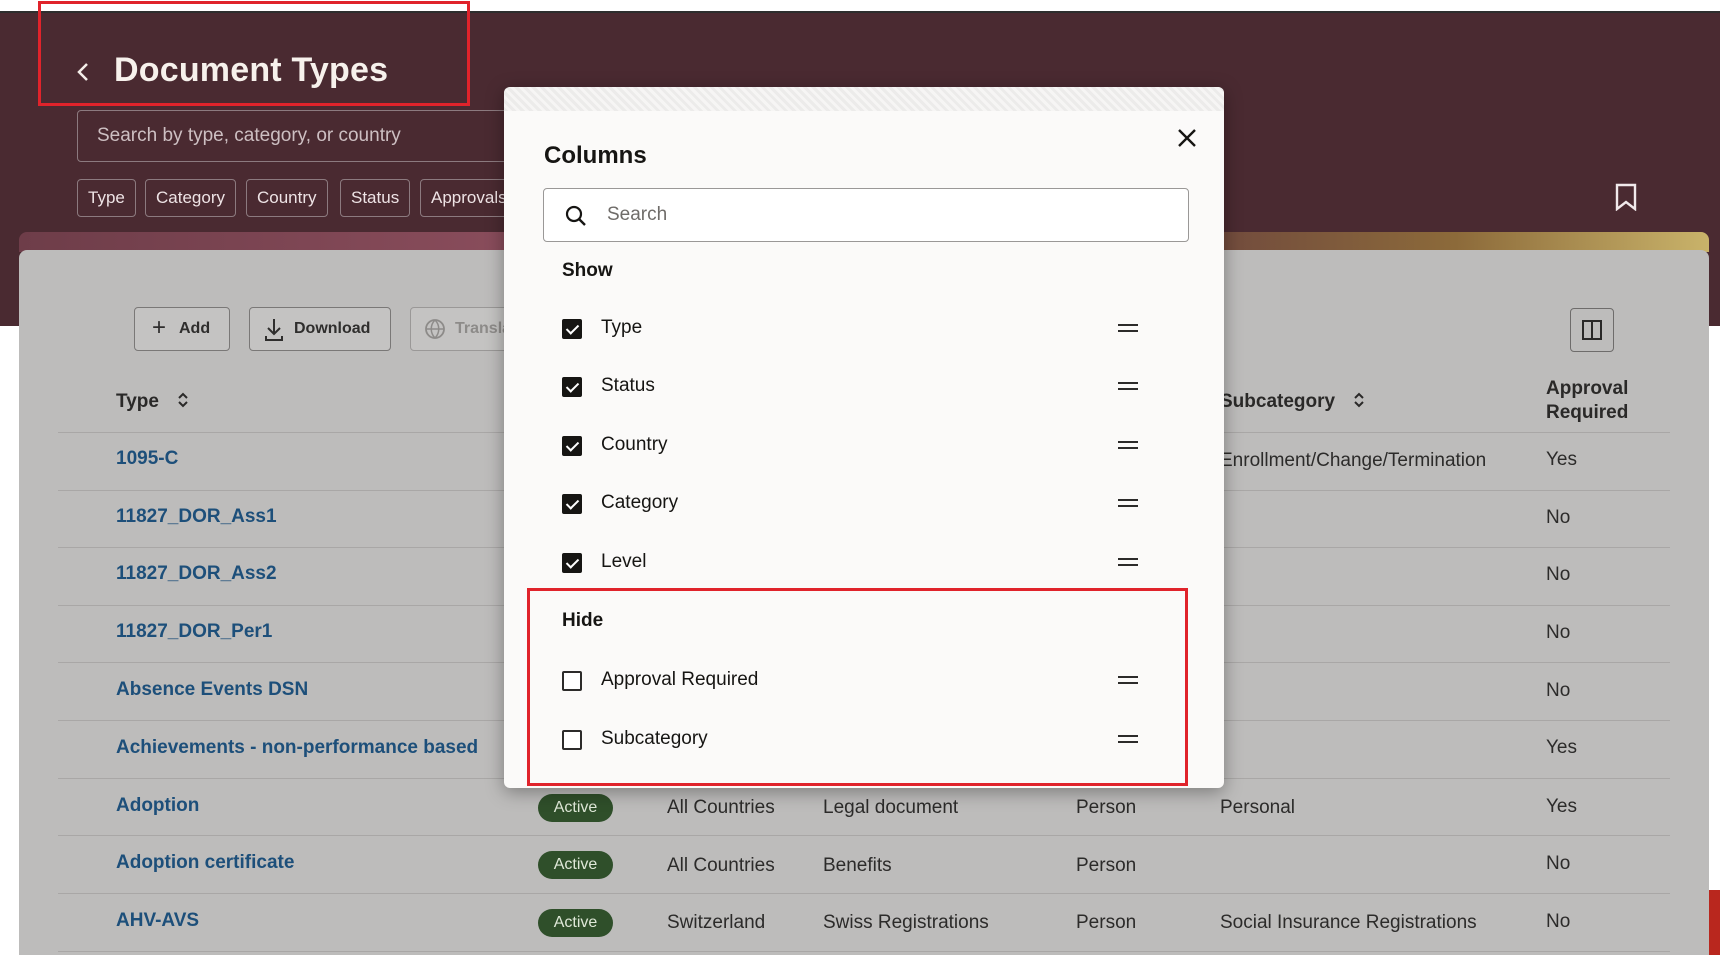 This screenshot has height=955, width=1720. Describe the element at coordinates (287, 198) in the screenshot. I see `filter-chip-country: Country` at that location.